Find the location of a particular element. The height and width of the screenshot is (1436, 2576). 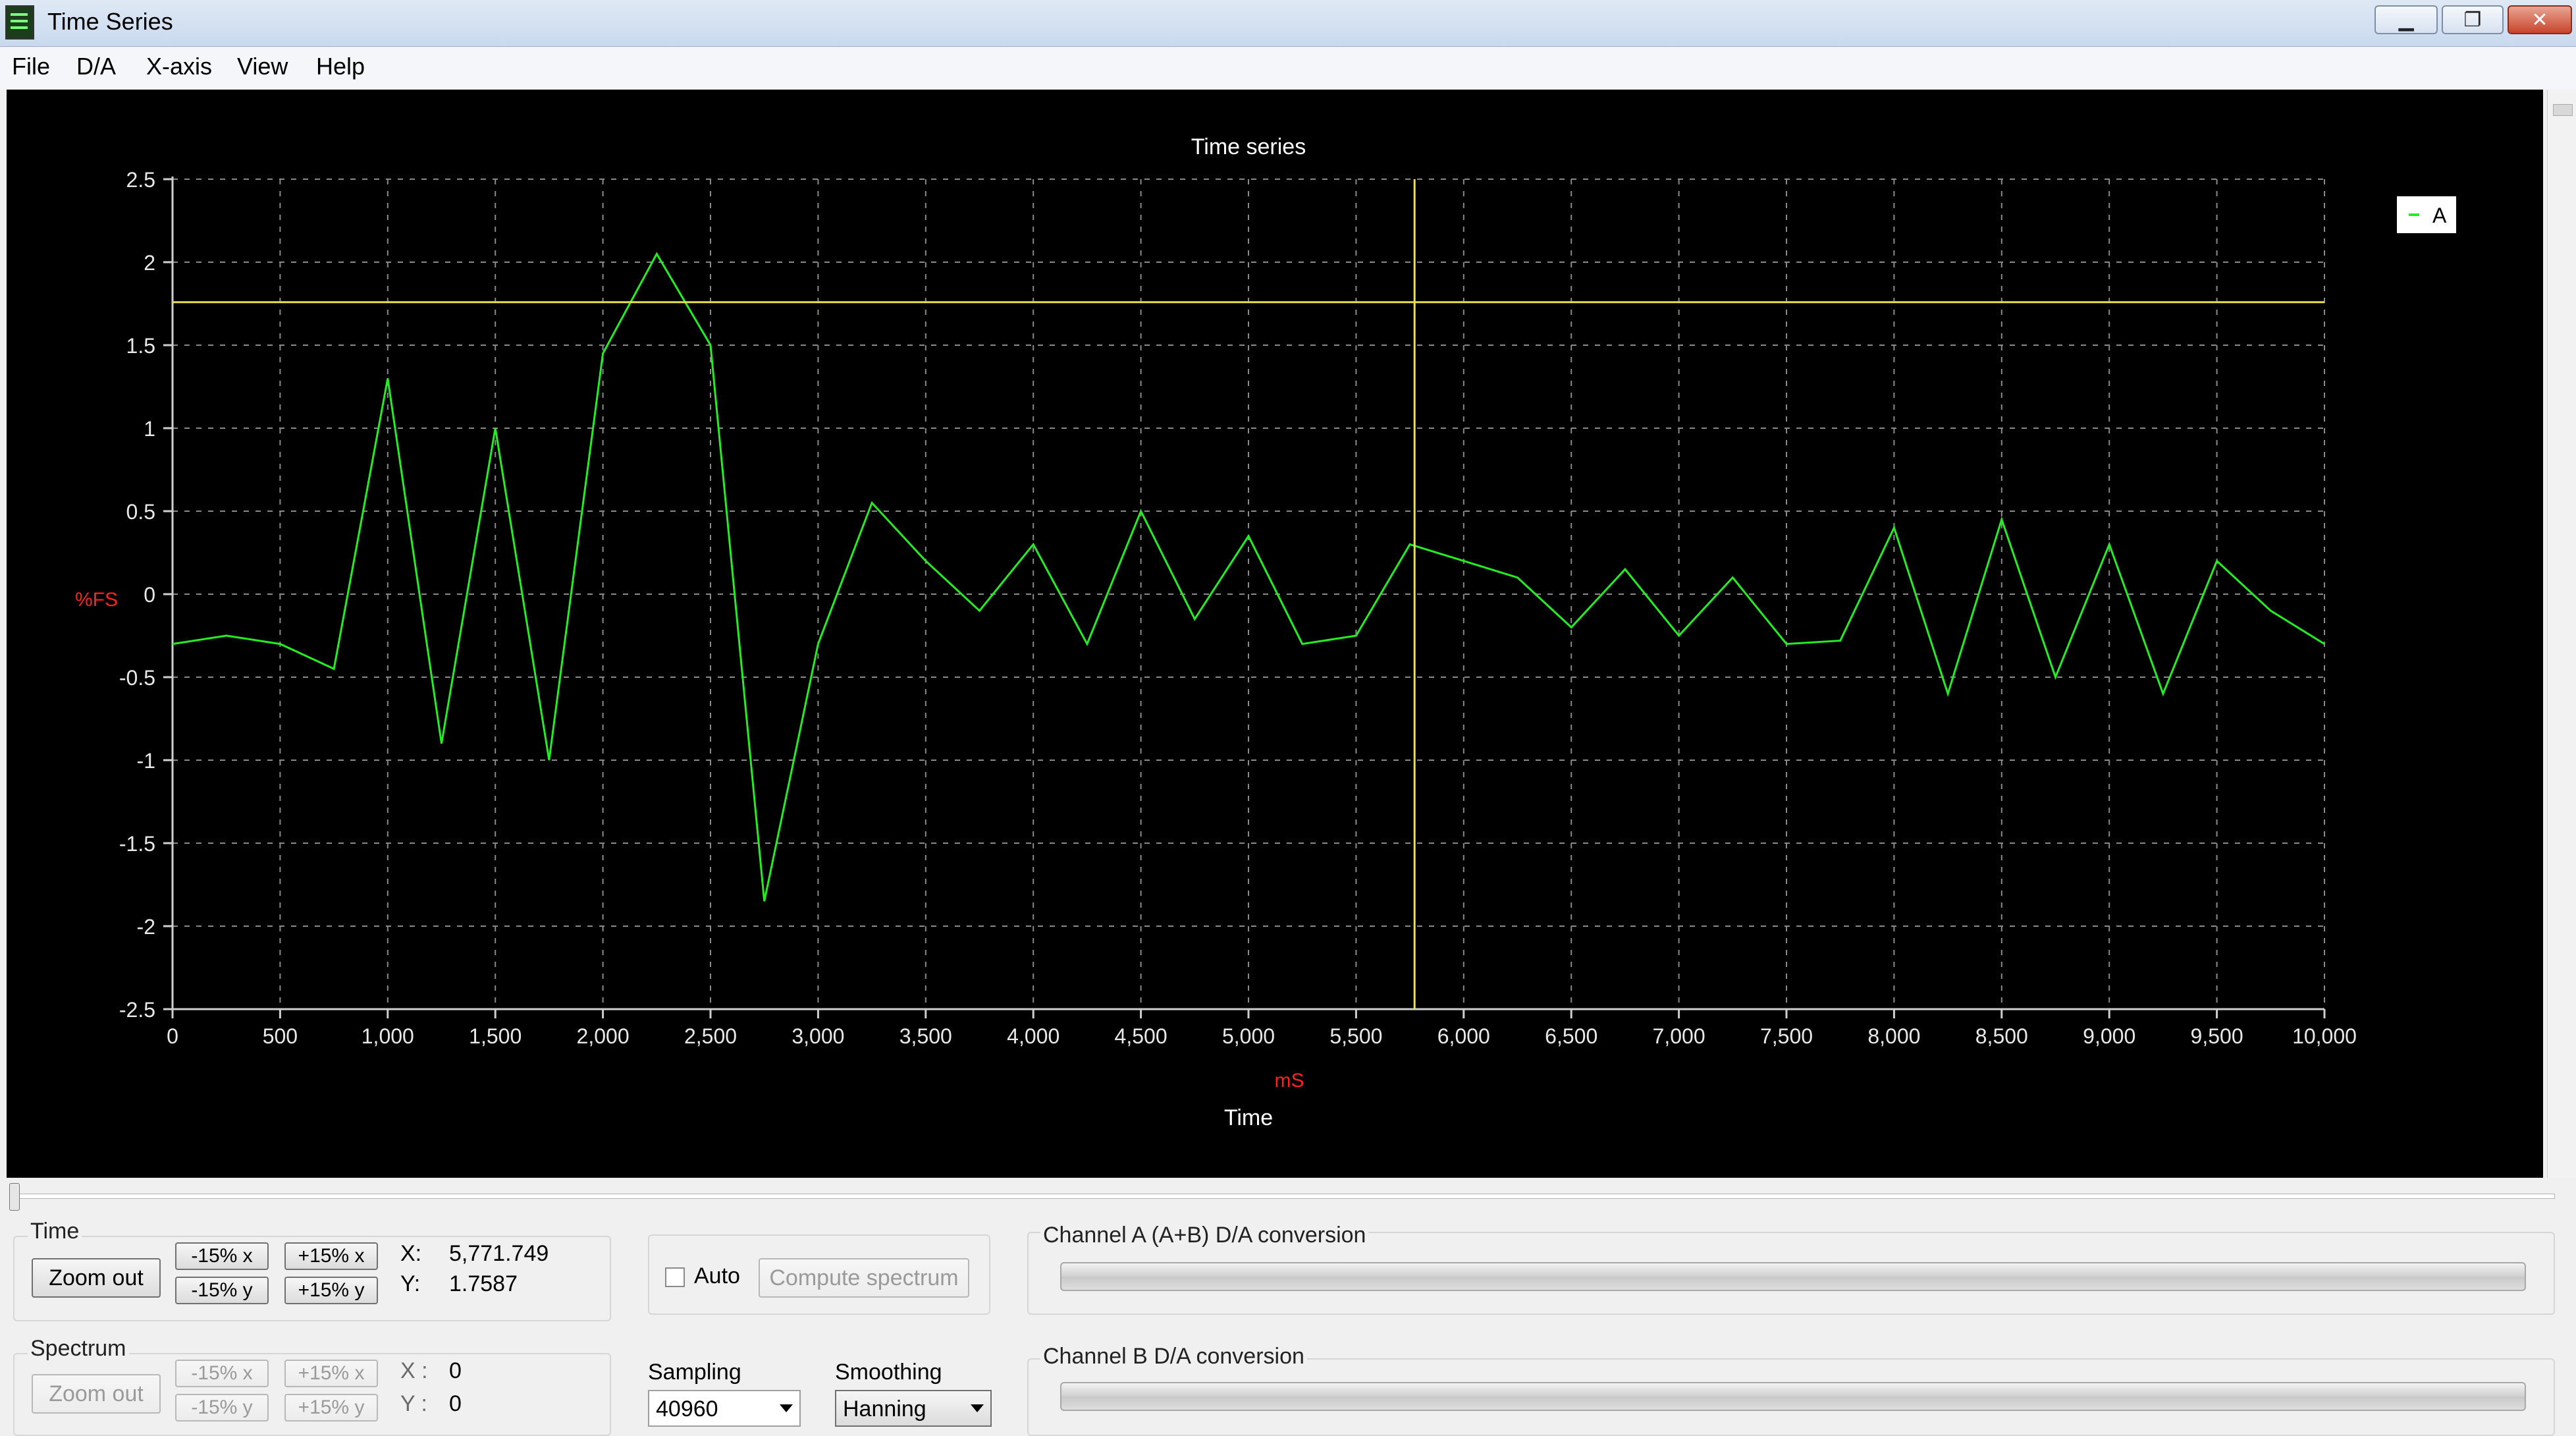

menu-x-axis: X-axis is located at coordinates (179, 66).